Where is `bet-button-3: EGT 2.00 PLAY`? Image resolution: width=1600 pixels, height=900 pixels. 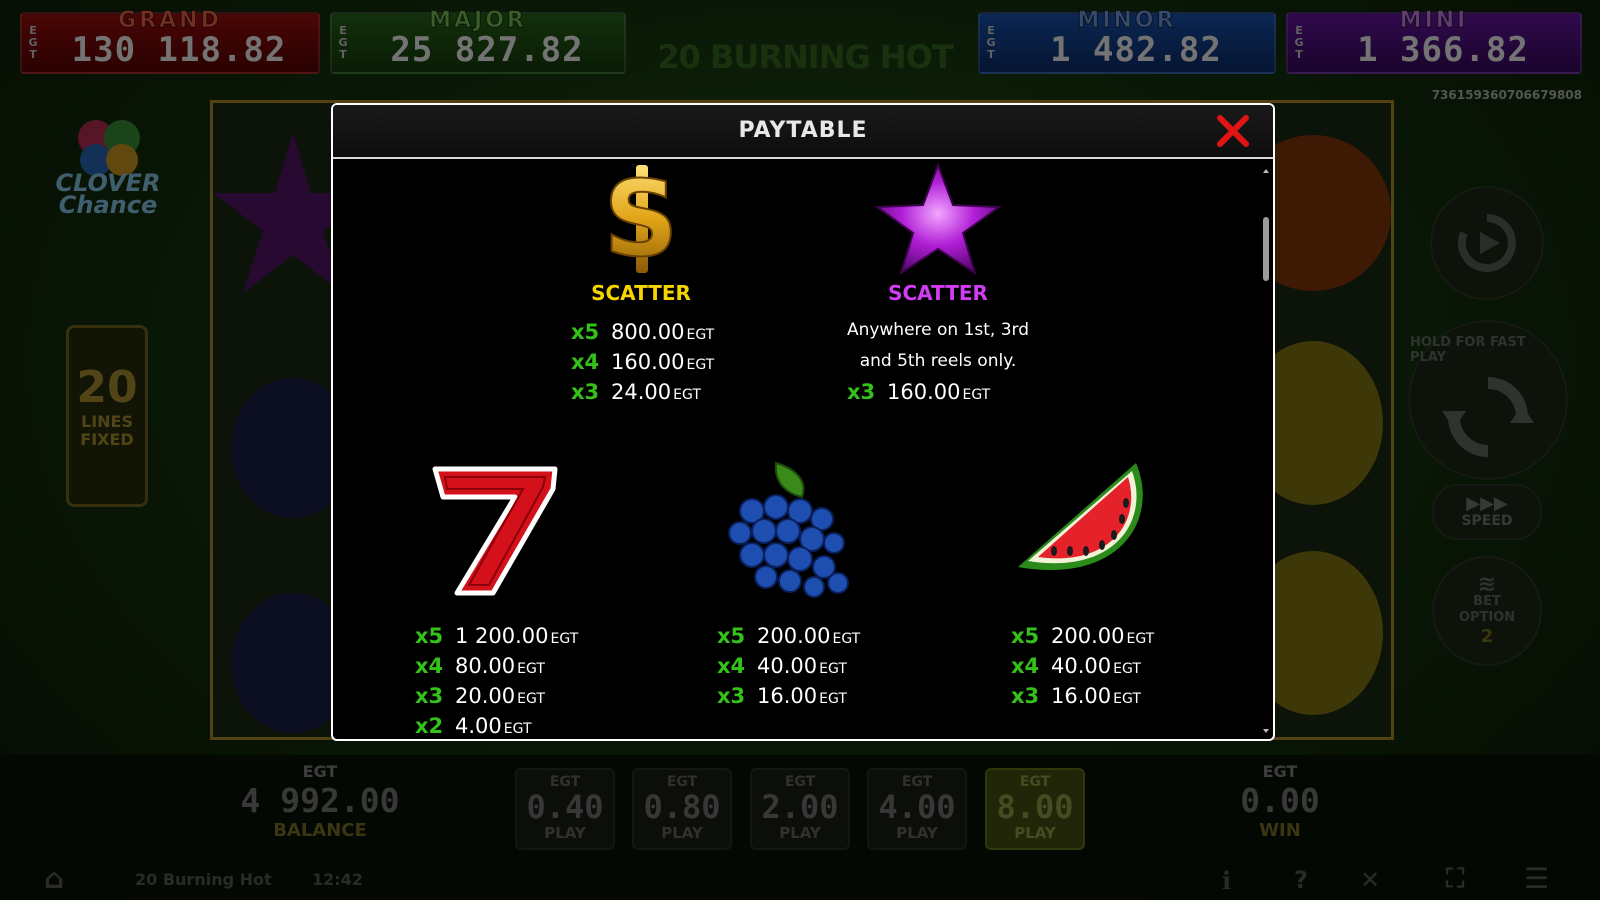
bet-button-3: EGT 2.00 PLAY is located at coordinates (800, 809).